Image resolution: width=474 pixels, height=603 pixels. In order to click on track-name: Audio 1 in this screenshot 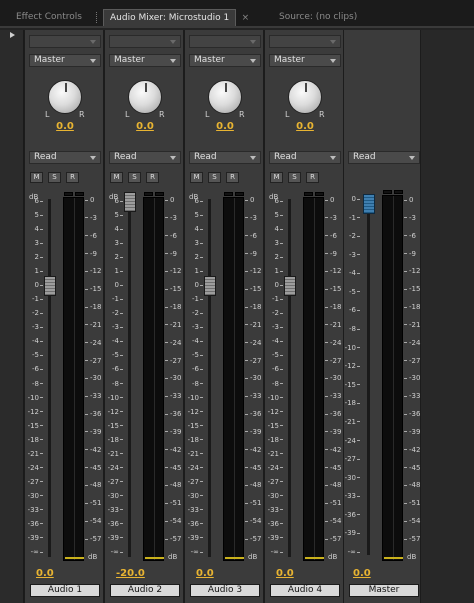, I will do `click(65, 590)`.